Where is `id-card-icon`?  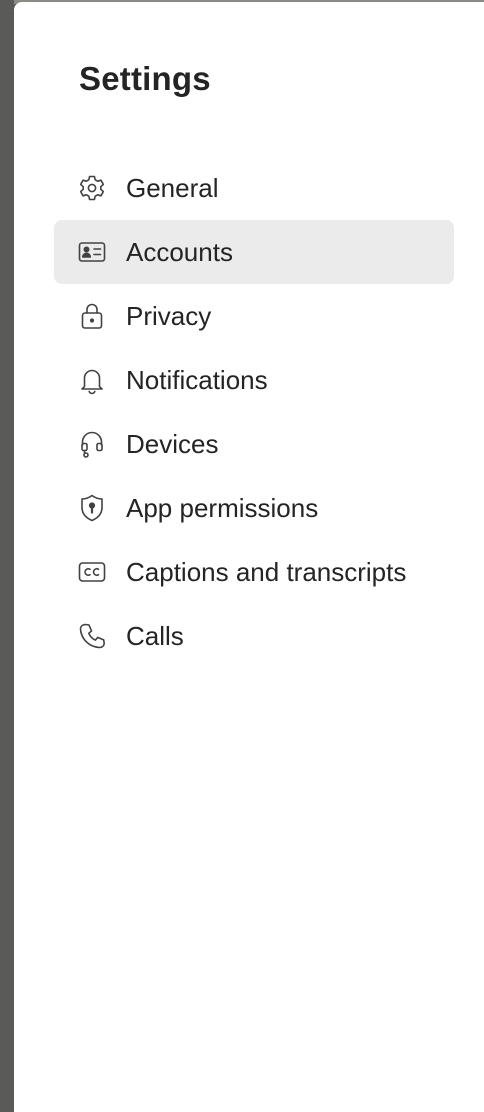
id-card-icon is located at coordinates (92, 252).